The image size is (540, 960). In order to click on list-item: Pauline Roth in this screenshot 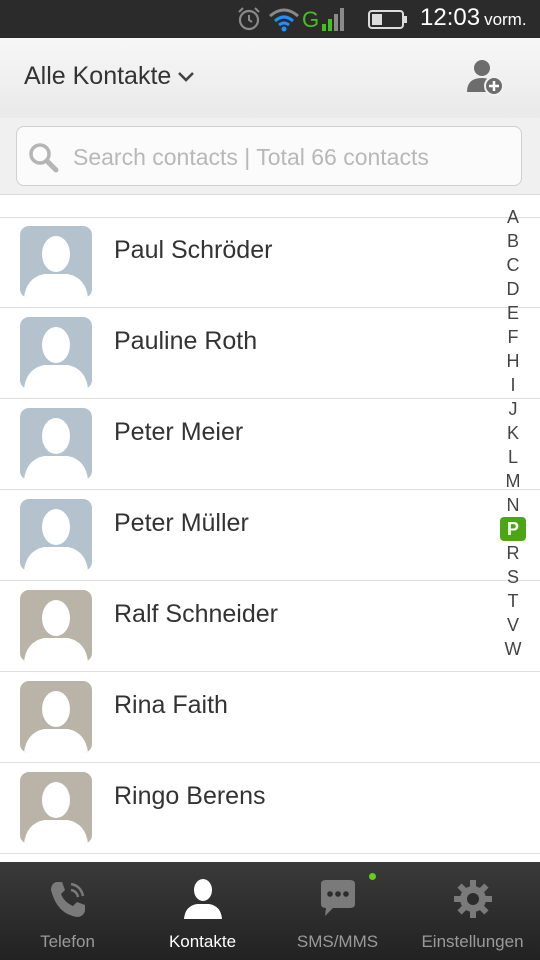, I will do `click(270, 353)`.